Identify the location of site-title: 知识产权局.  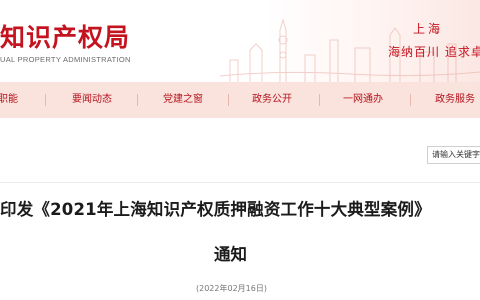
(65, 36).